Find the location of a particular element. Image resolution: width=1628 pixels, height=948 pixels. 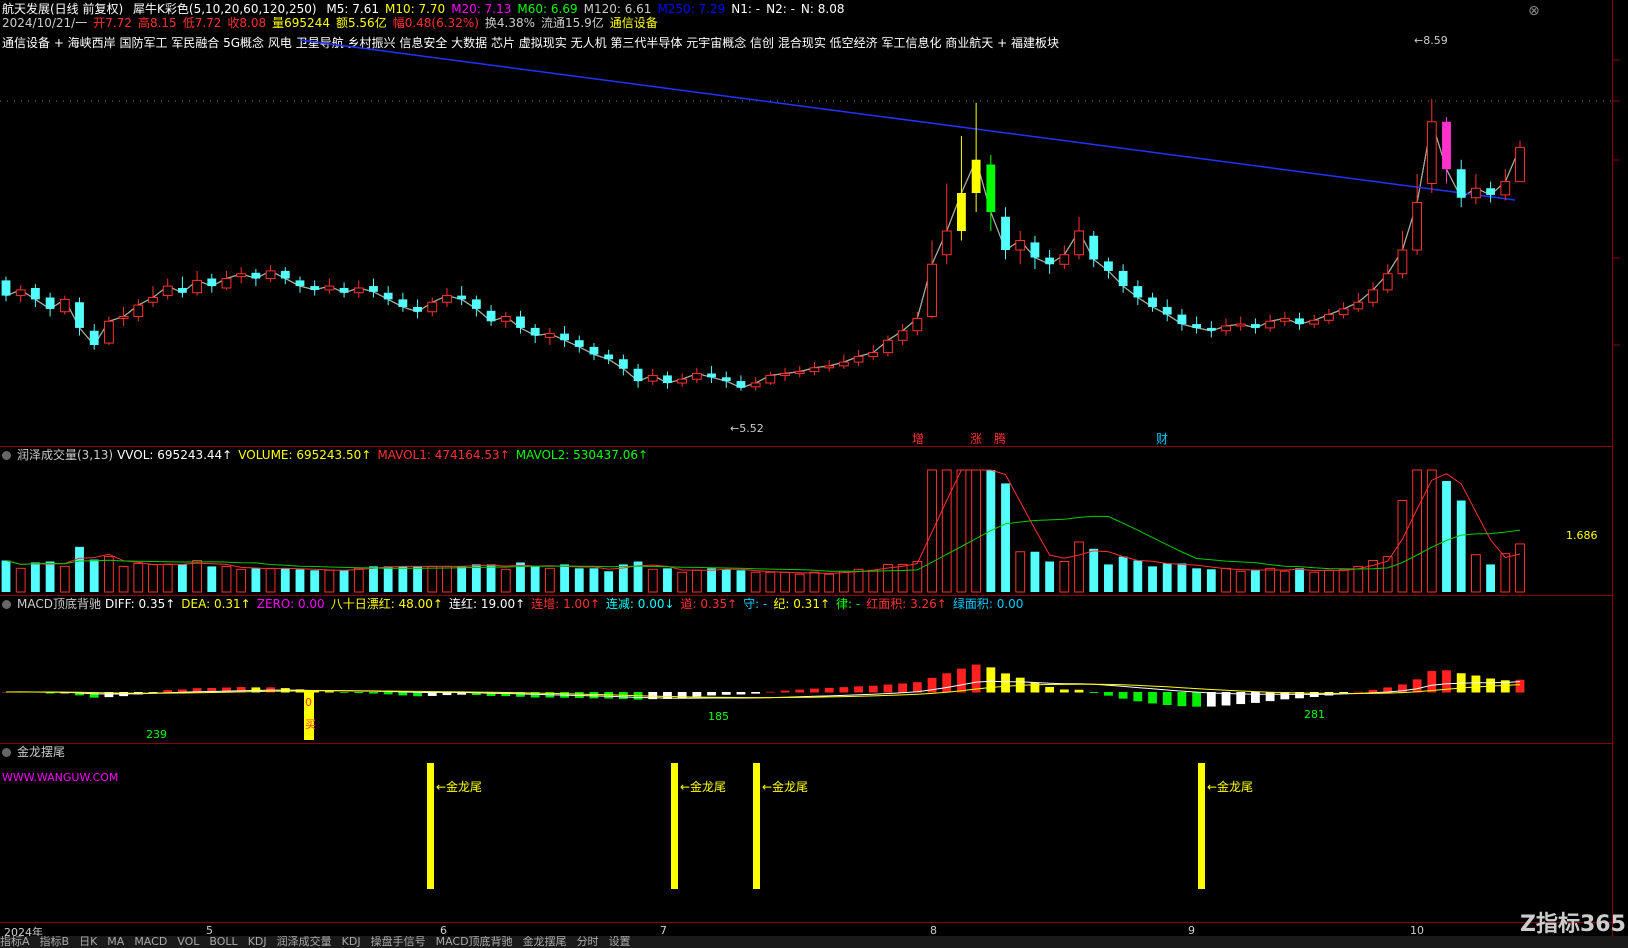

indicator-tab: 设置 is located at coordinates (620, 942).